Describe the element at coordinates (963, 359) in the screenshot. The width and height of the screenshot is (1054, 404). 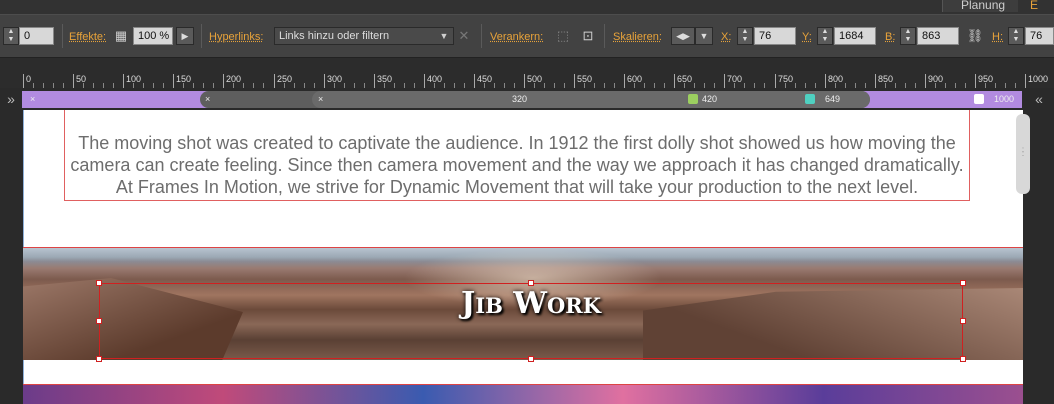
I see `resize-handle-bottom-right` at that location.